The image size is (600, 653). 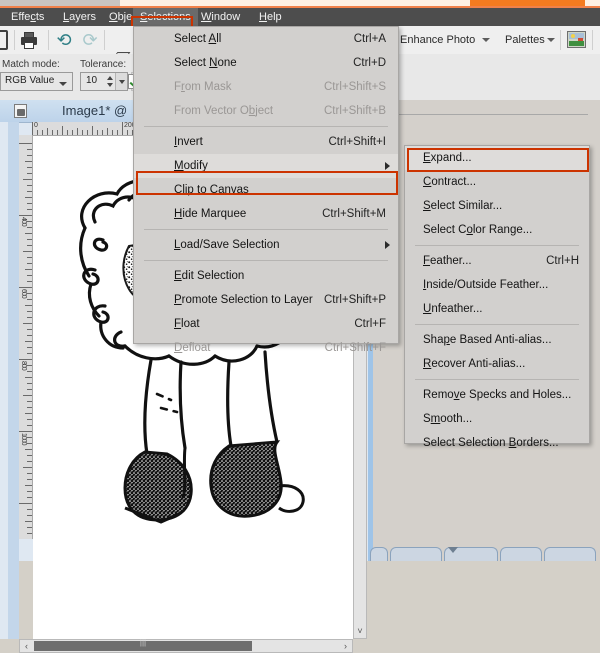 I want to click on menu-item-promote-selection-to-layer: Promote Selection to Layer Ctrl+Shift+P, so click(x=266, y=300).